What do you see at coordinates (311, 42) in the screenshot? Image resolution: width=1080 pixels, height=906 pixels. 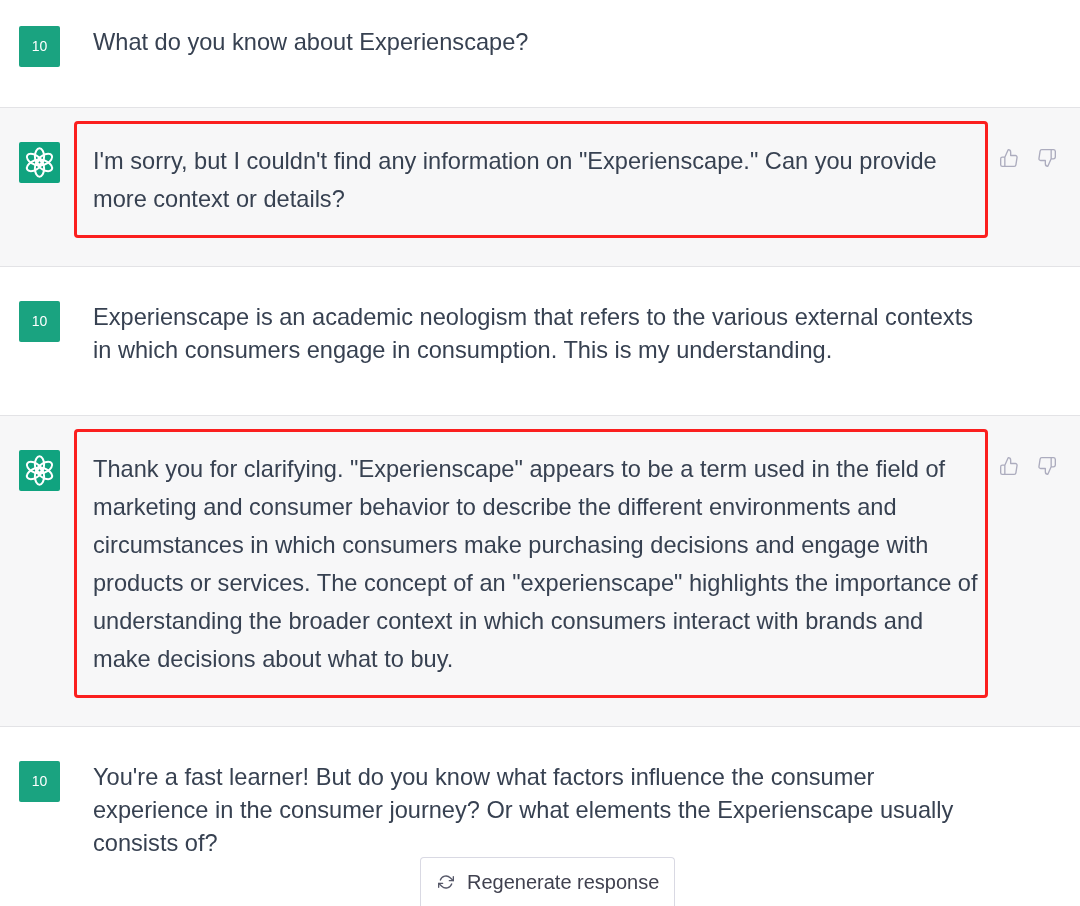 I see `message-text: What do you know about Experienscape?` at bounding box center [311, 42].